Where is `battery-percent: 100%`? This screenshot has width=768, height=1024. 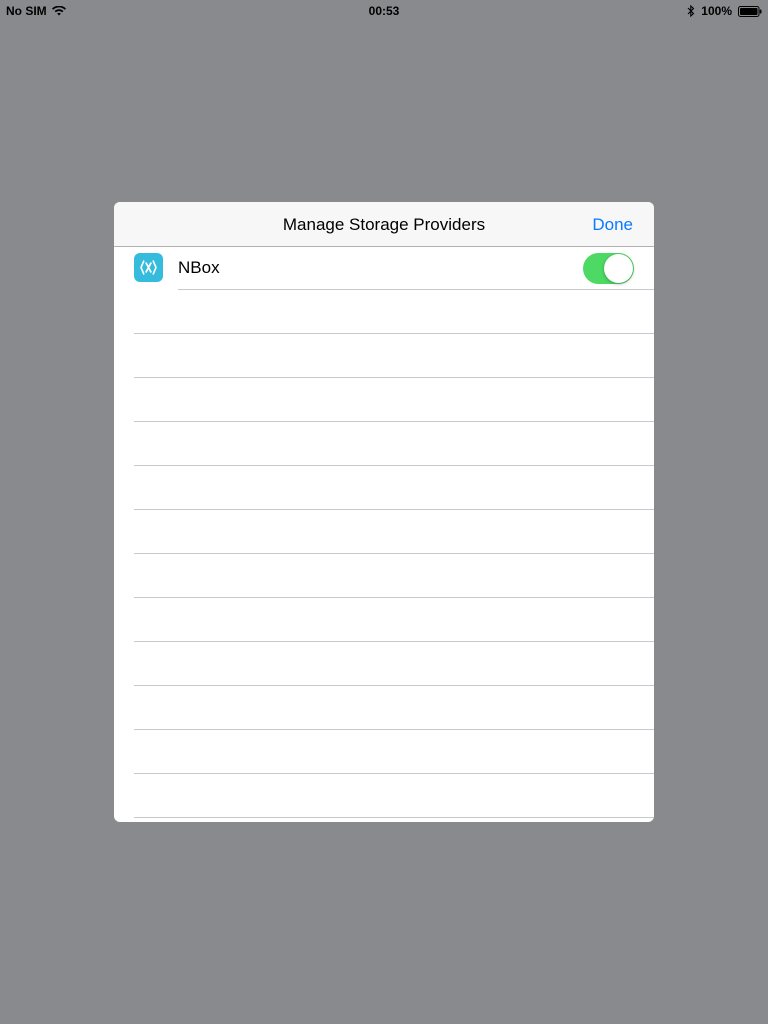
battery-percent: 100% is located at coordinates (716, 11).